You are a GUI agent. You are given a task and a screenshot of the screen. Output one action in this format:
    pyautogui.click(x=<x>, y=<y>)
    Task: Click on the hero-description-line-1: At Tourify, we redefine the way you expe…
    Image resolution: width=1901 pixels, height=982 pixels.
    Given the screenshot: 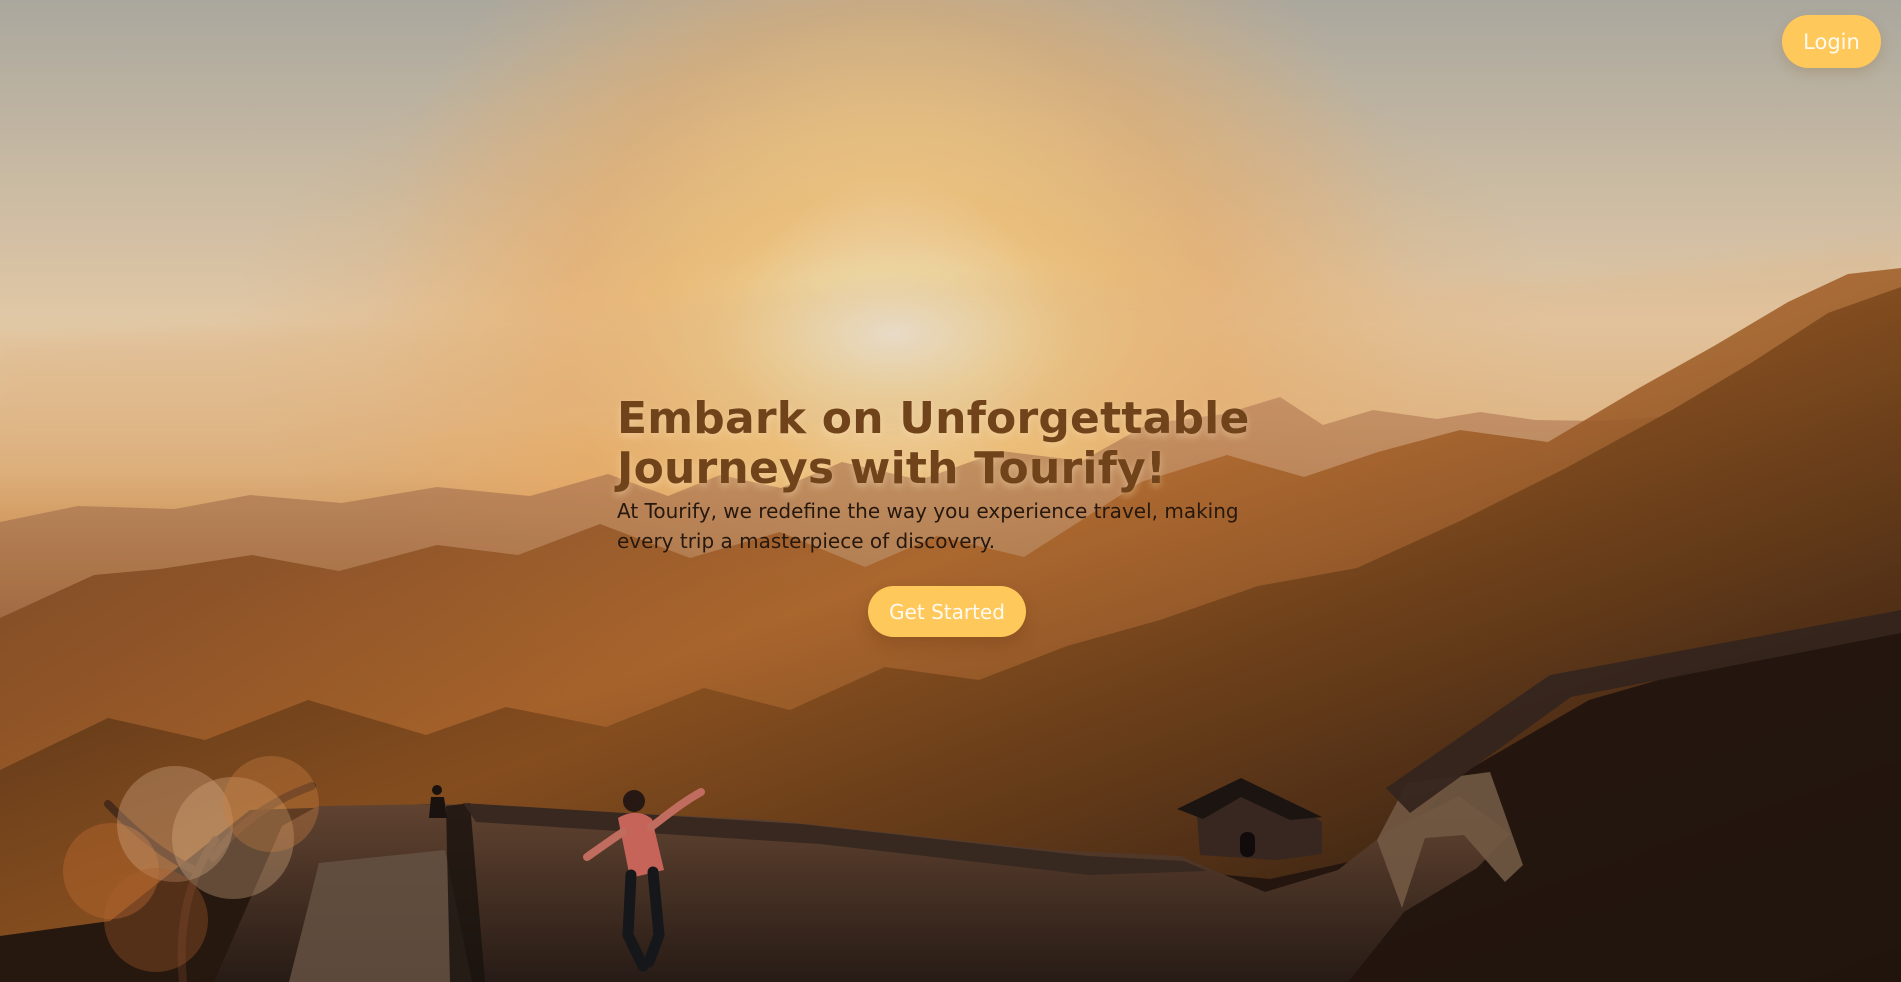 What is the action you would take?
    pyautogui.click(x=928, y=511)
    